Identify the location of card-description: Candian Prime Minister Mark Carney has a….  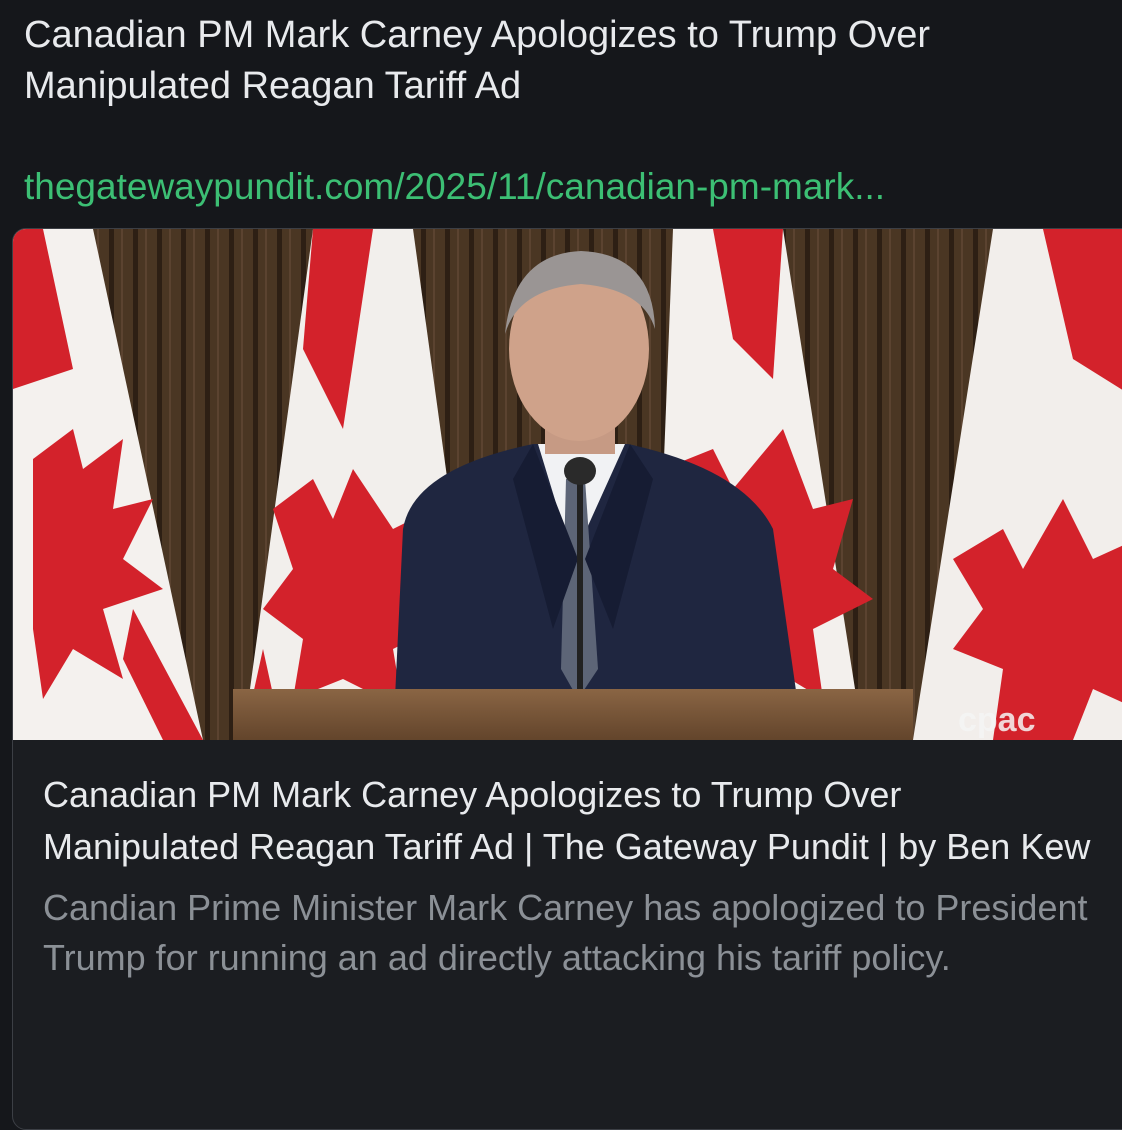
(565, 932).